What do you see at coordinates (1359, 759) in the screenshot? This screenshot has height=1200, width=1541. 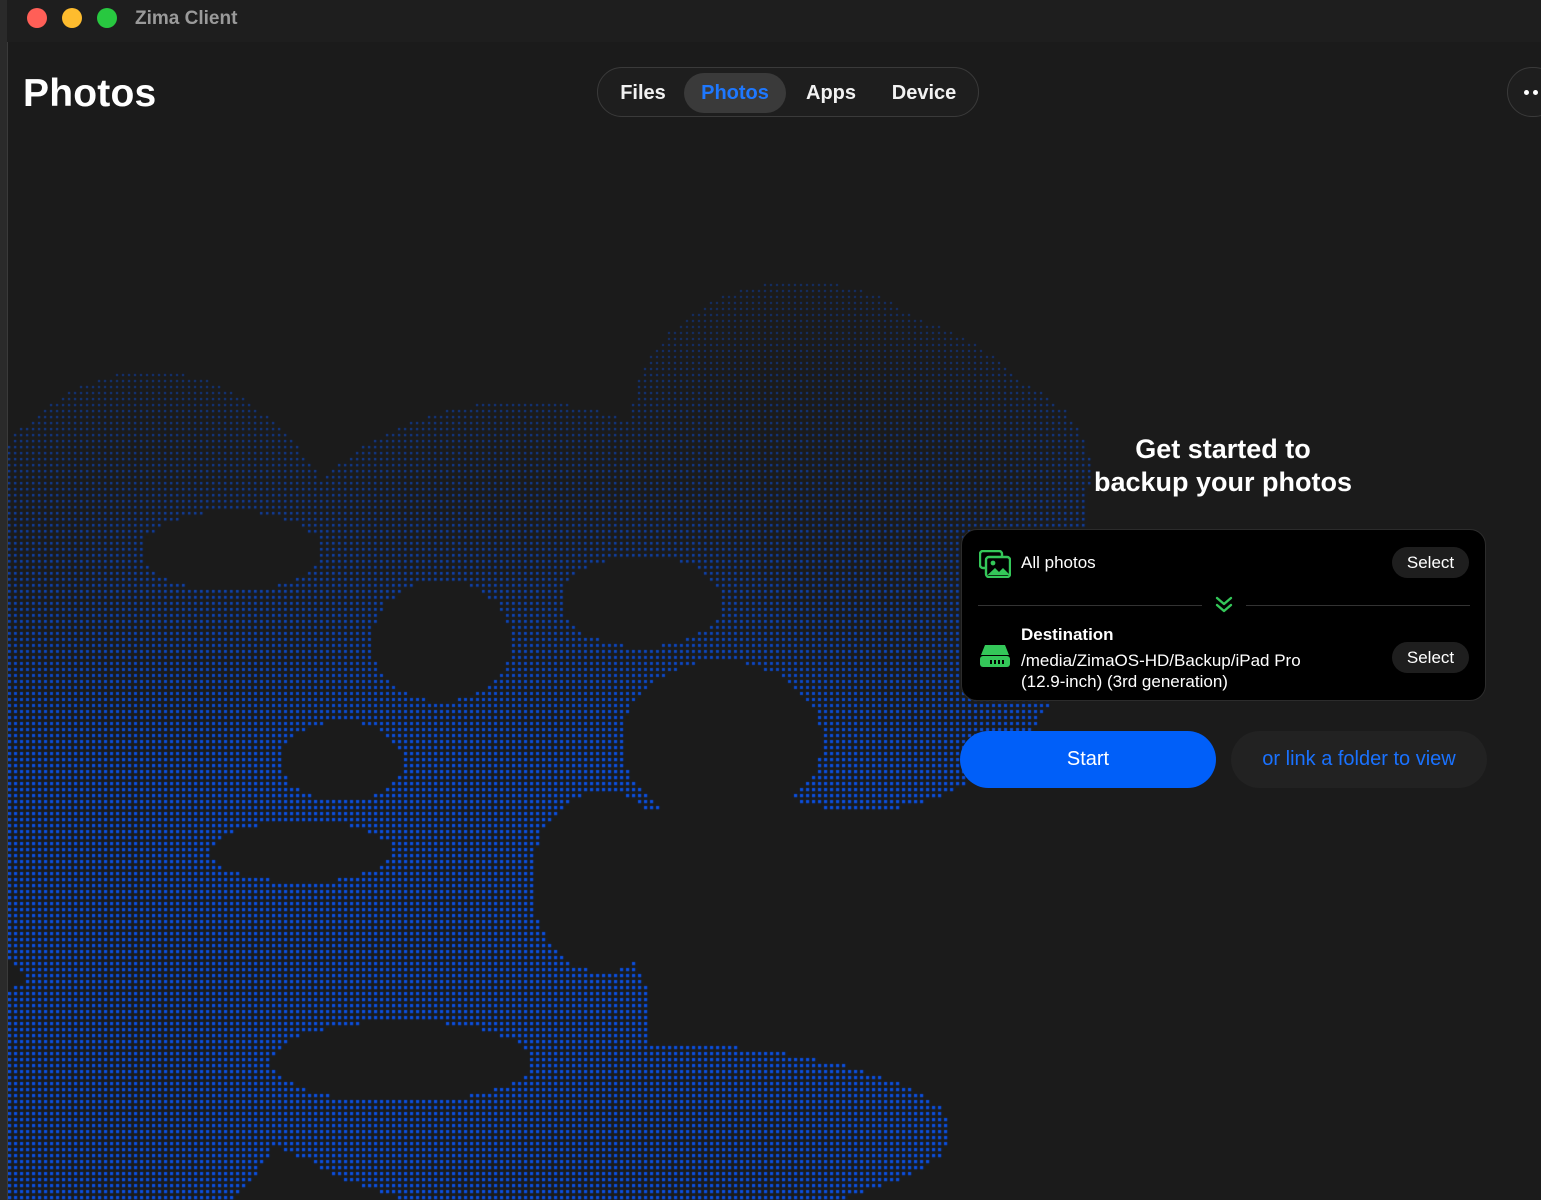 I see `link-folder-button: or link a folder to view` at bounding box center [1359, 759].